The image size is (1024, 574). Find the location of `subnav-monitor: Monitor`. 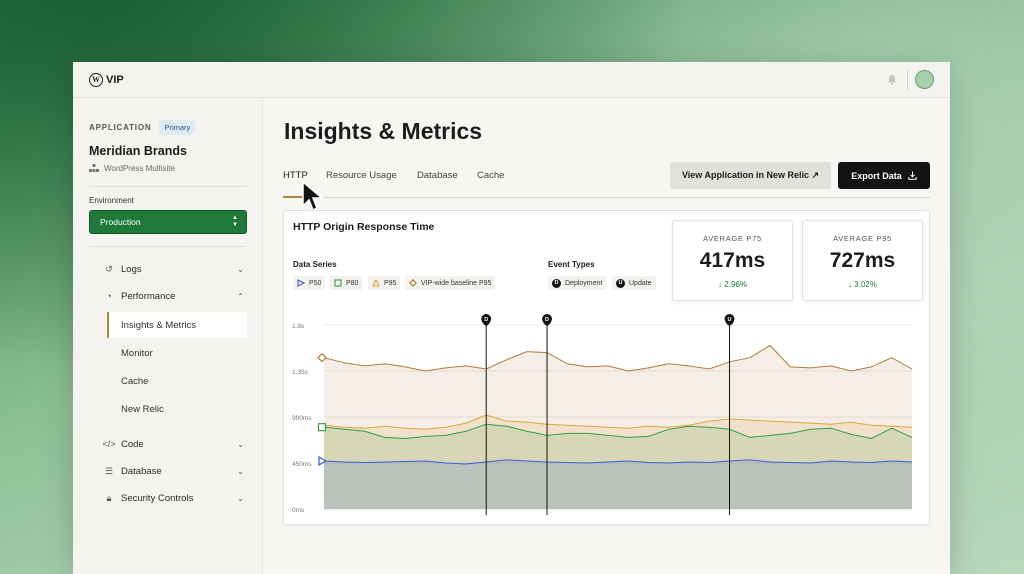

subnav-monitor: Monitor is located at coordinates (177, 353).